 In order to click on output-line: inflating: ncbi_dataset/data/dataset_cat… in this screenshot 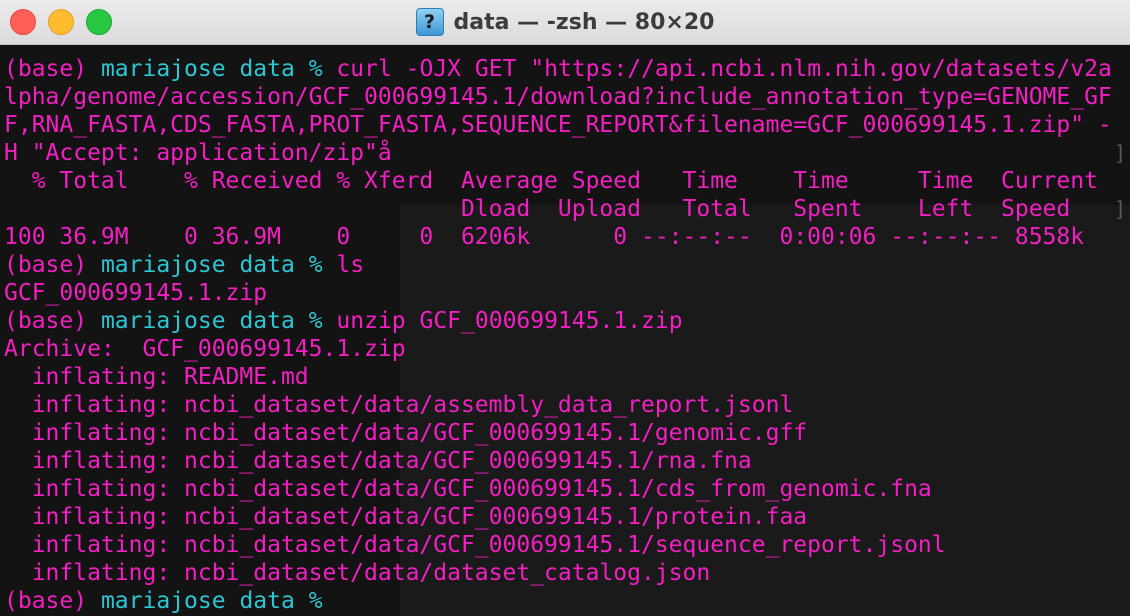, I will do `click(567, 573)`.